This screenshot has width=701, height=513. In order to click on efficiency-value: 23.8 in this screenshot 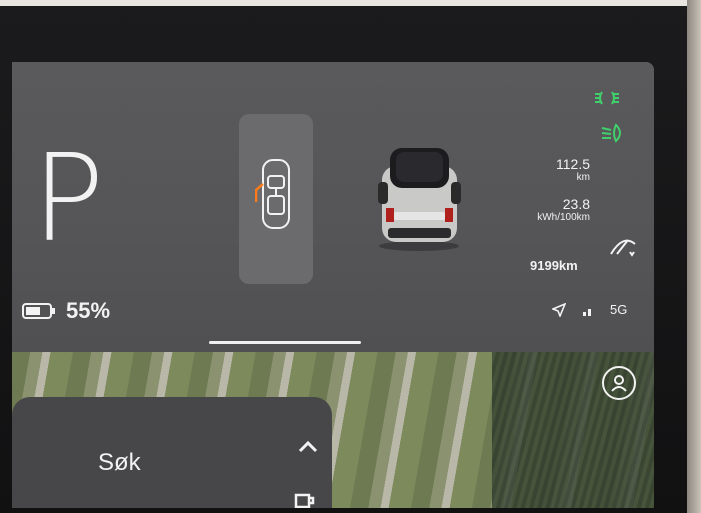, I will do `click(576, 204)`.